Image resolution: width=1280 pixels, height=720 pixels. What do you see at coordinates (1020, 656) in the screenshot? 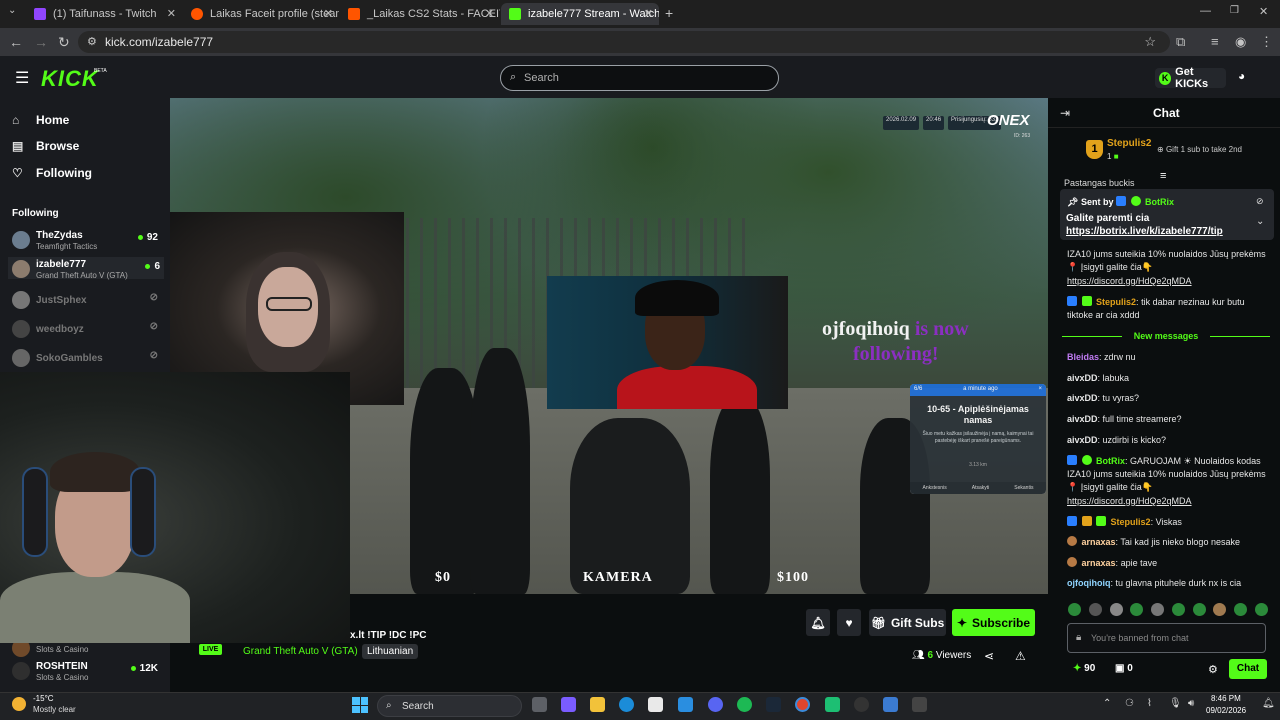
I see `report-icon: ⚠` at bounding box center [1020, 656].